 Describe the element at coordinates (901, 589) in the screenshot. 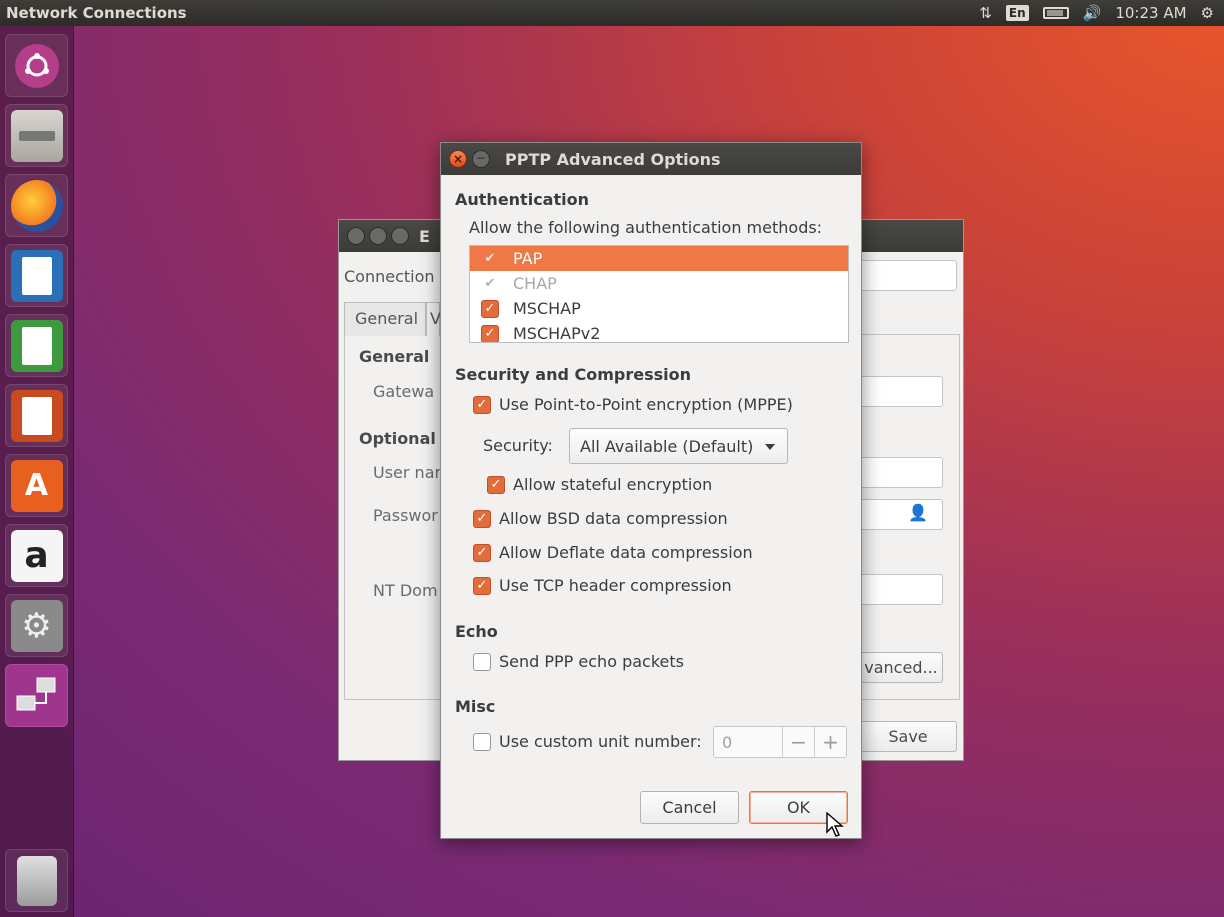

I see `nt-domain-input` at that location.